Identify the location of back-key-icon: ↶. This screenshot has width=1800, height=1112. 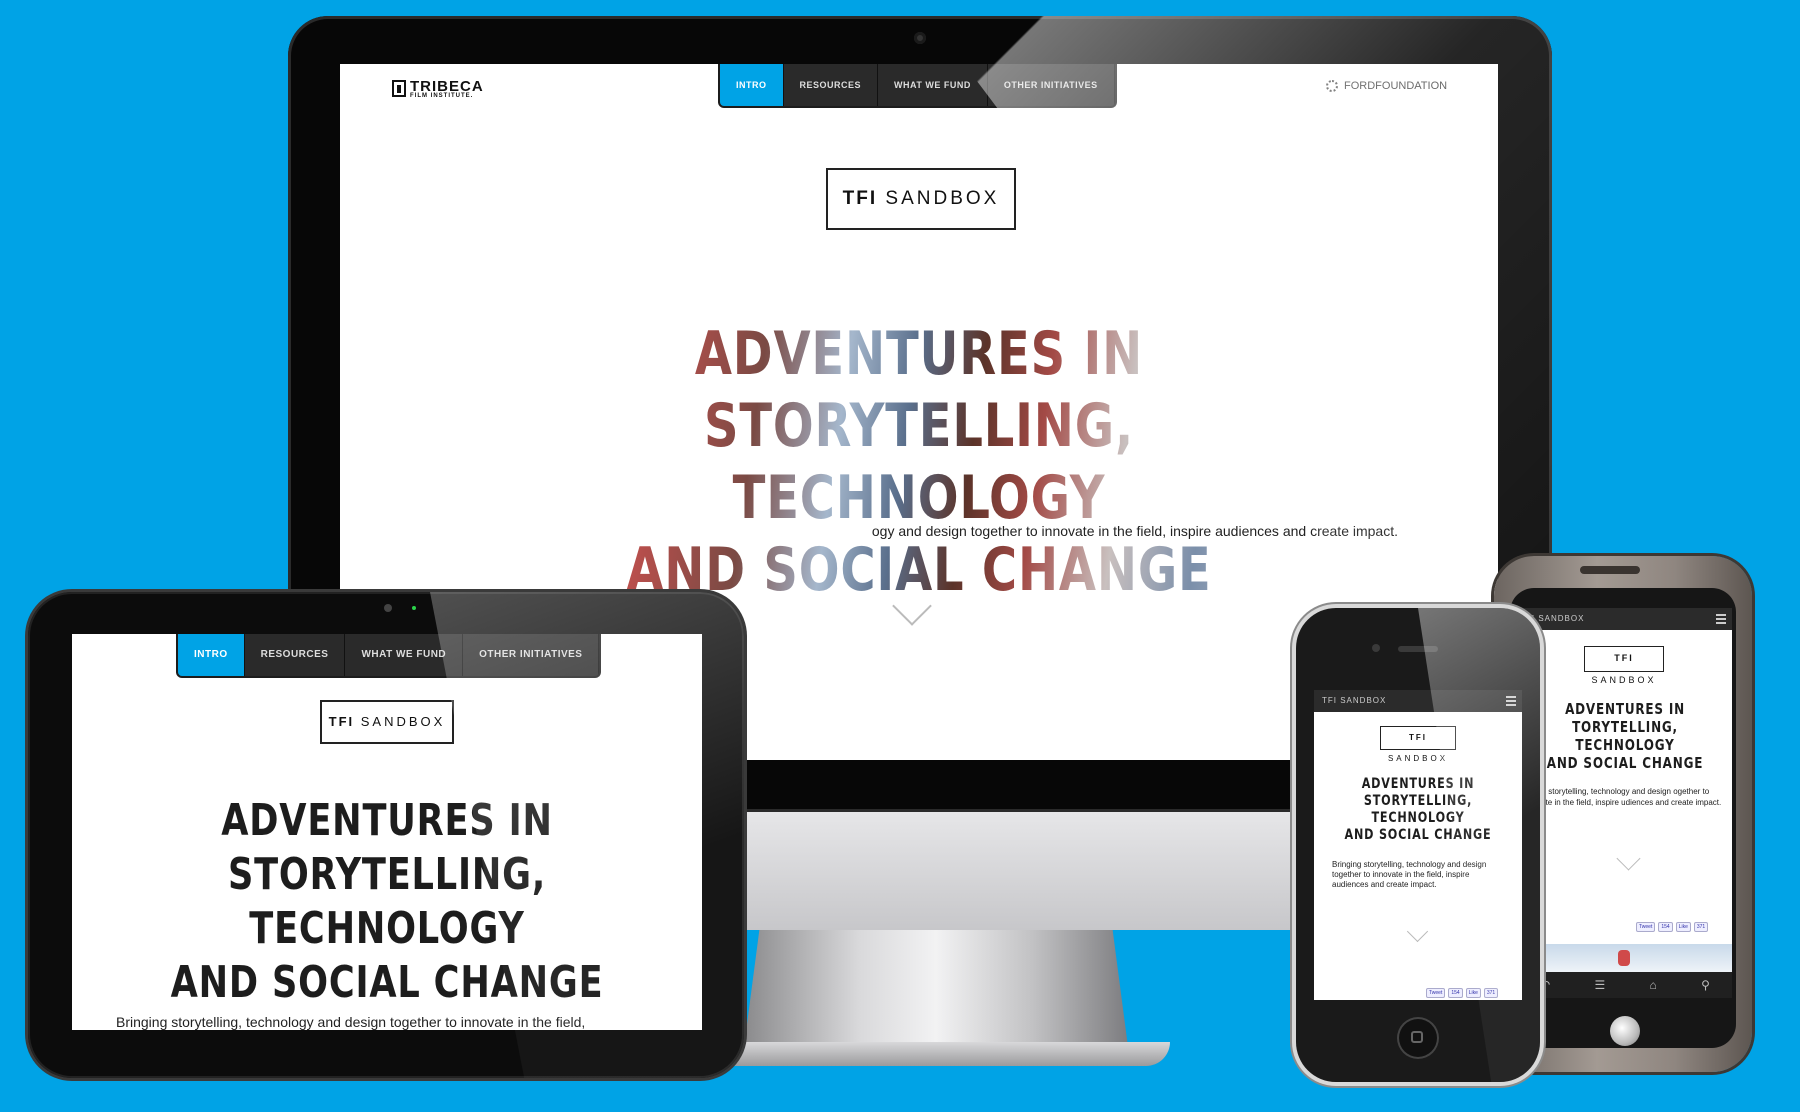
(1545, 985).